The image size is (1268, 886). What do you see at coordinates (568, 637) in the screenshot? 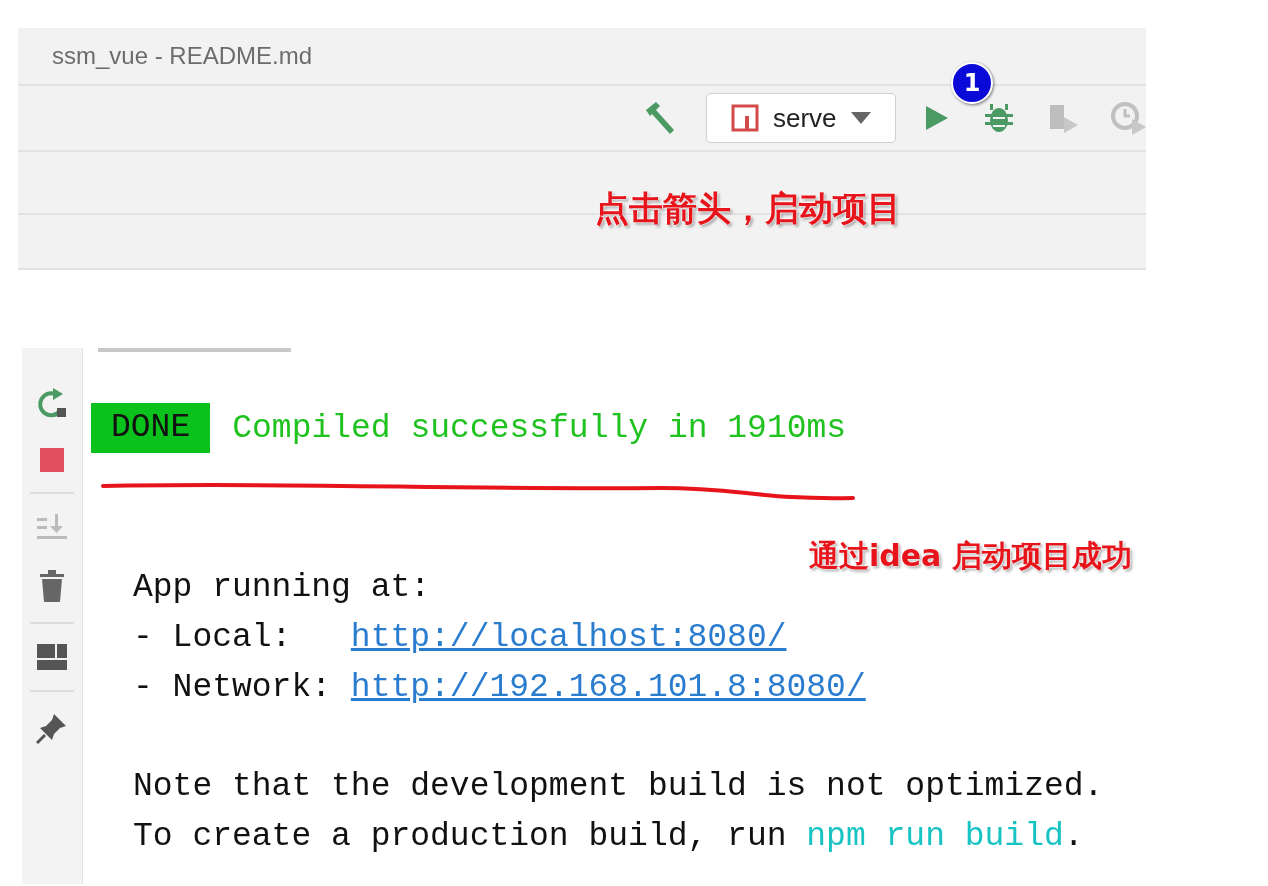
I see `url-link: http://localhost:8080/` at bounding box center [568, 637].